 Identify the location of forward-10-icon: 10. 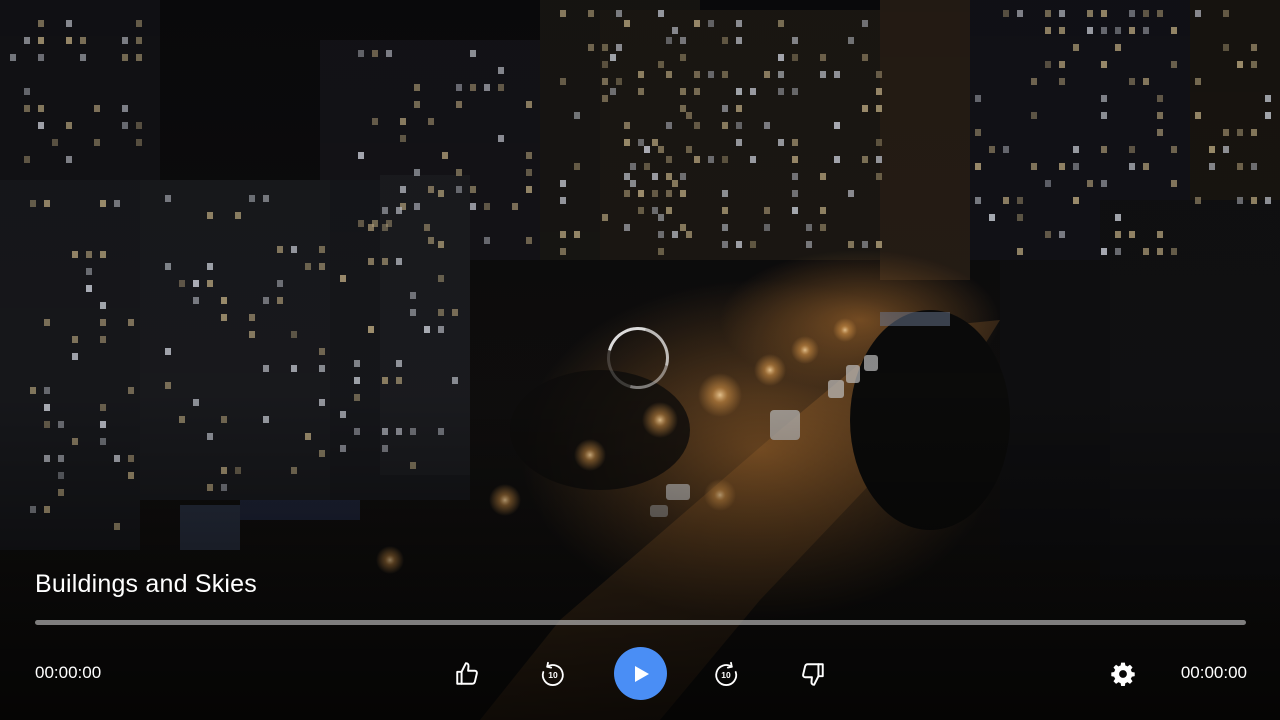
(726, 673).